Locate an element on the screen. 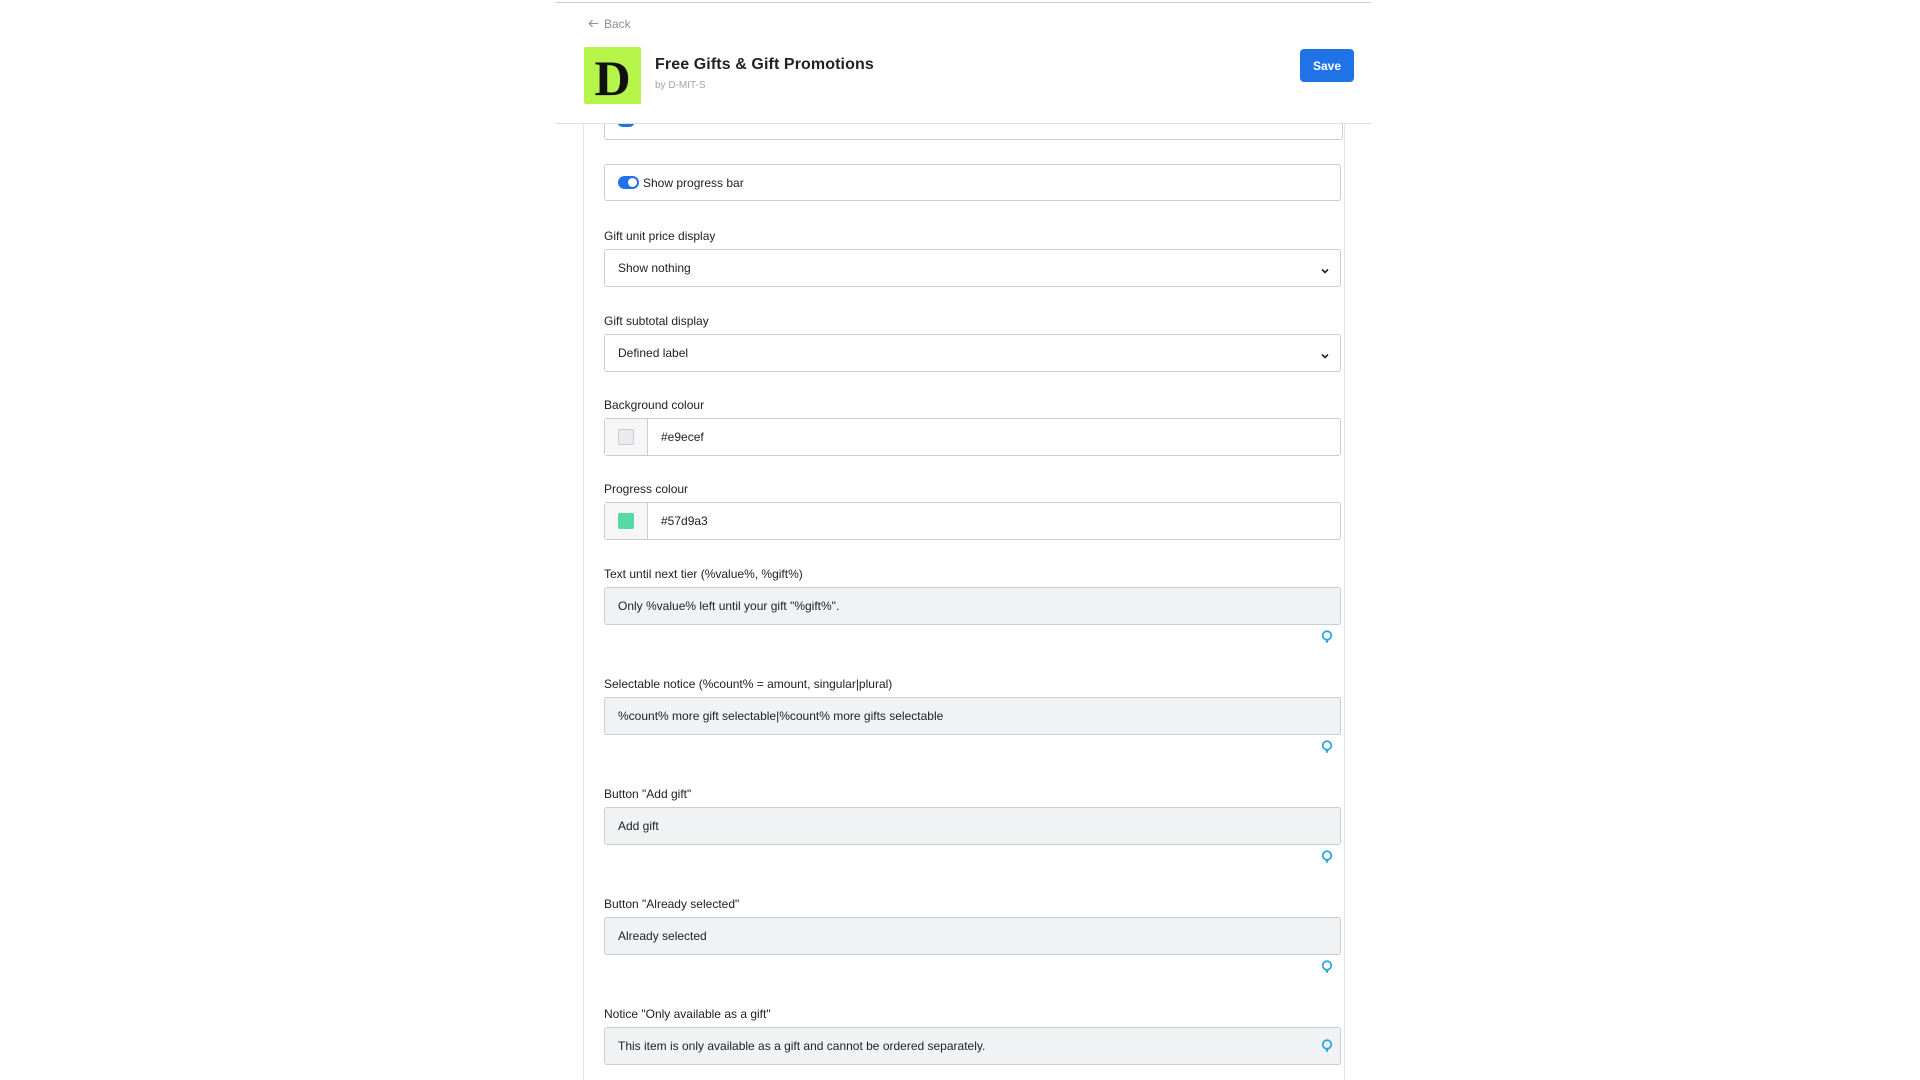  progress-colour-swatch is located at coordinates (626, 521).